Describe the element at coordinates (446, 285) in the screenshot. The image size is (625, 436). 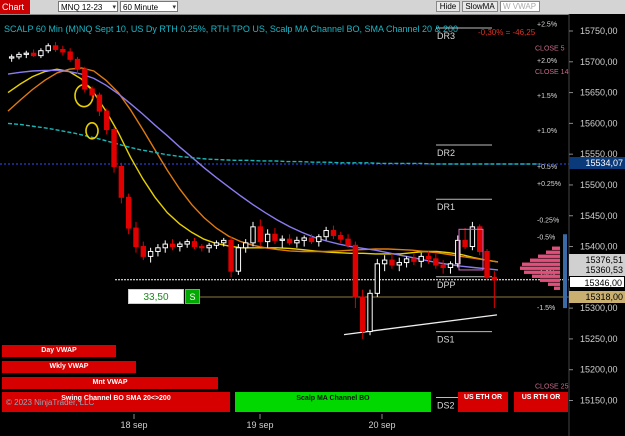
I see `pivot-level-label: DPP` at that location.